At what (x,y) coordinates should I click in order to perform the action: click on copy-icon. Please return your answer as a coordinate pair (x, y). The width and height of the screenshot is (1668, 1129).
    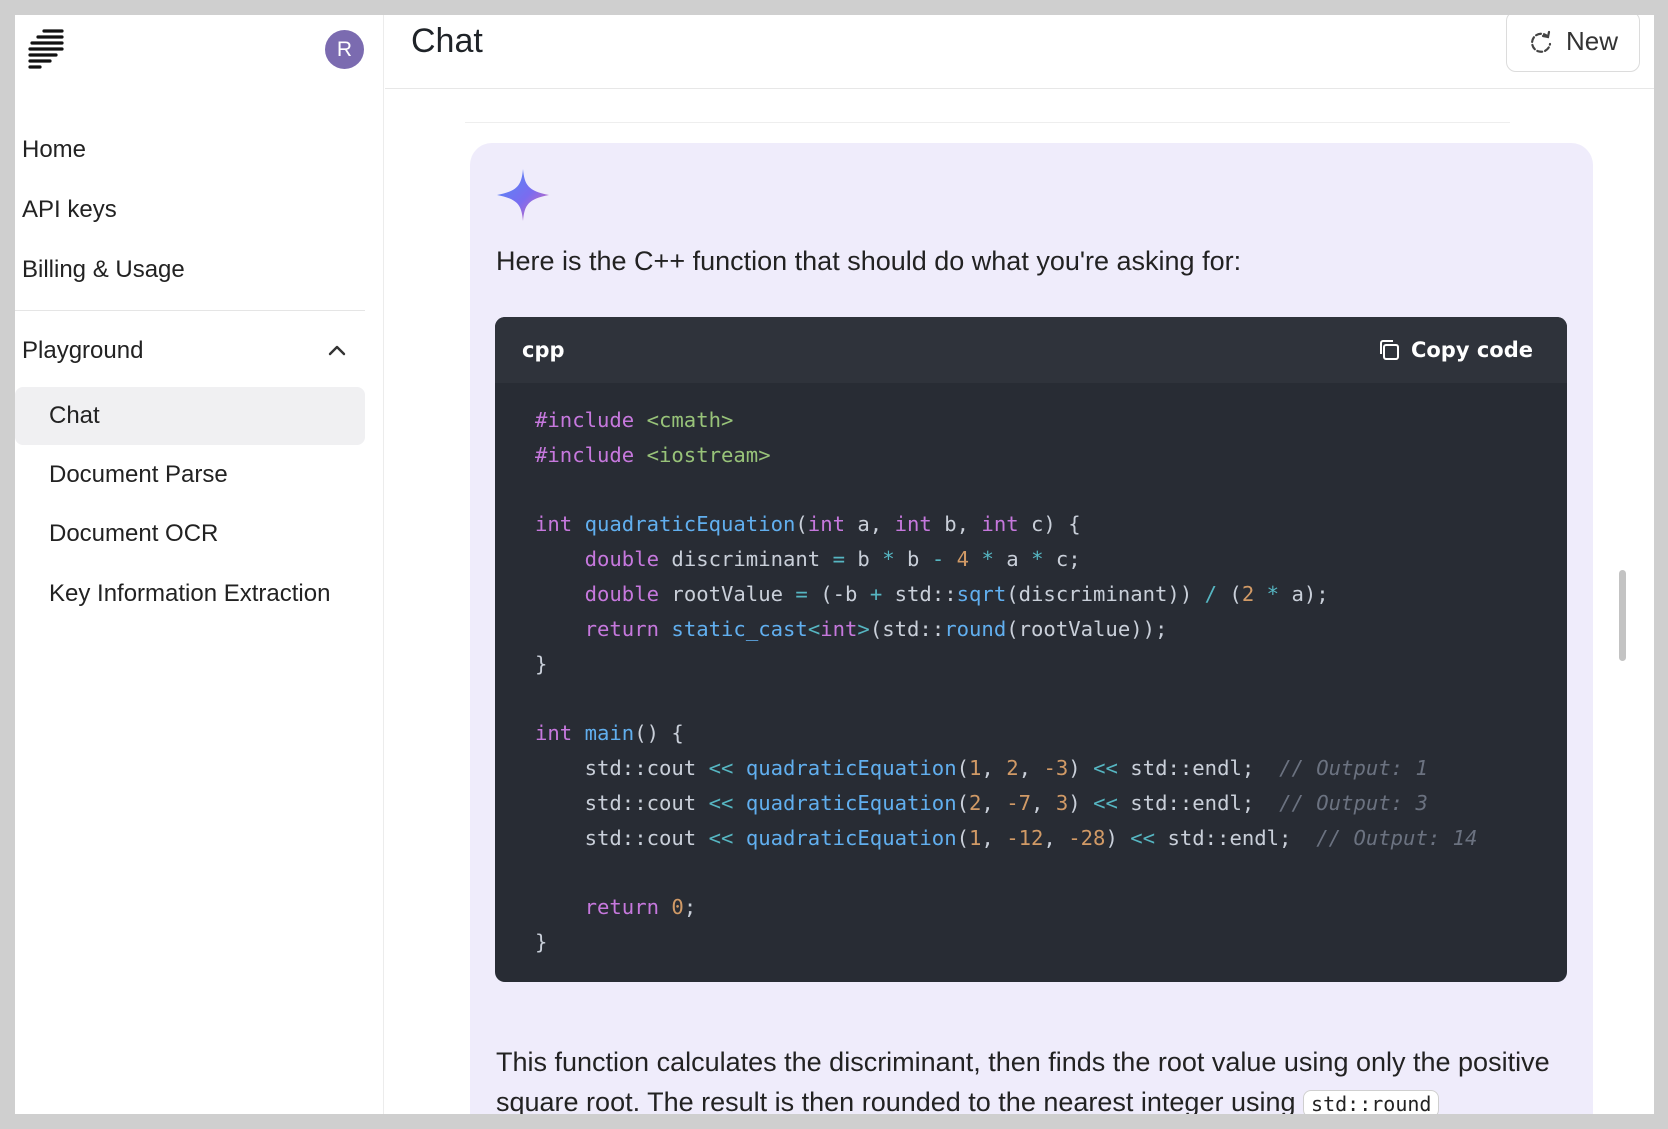
    Looking at the image, I should click on (1389, 350).